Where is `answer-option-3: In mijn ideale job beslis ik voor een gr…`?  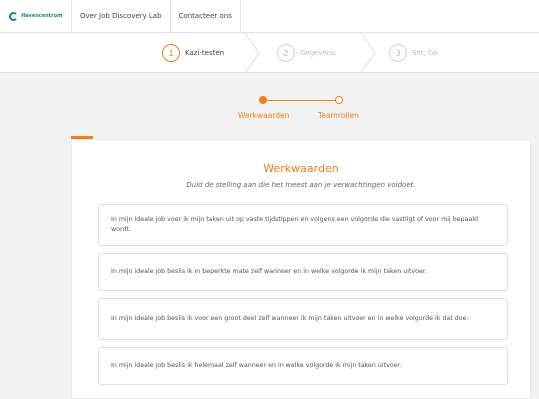 answer-option-3: In mijn ideale job beslis ik voor een gr… is located at coordinates (303, 319).